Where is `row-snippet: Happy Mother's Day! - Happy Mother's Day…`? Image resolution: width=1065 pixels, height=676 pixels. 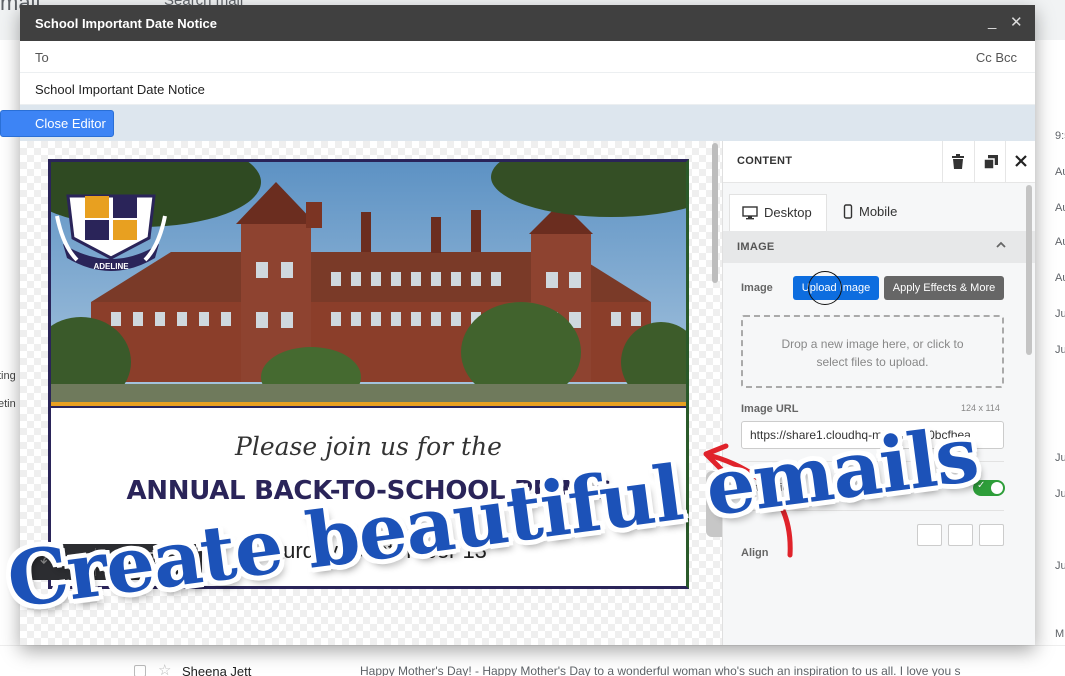 row-snippet: Happy Mother's Day! - Happy Mother's Day… is located at coordinates (660, 670).